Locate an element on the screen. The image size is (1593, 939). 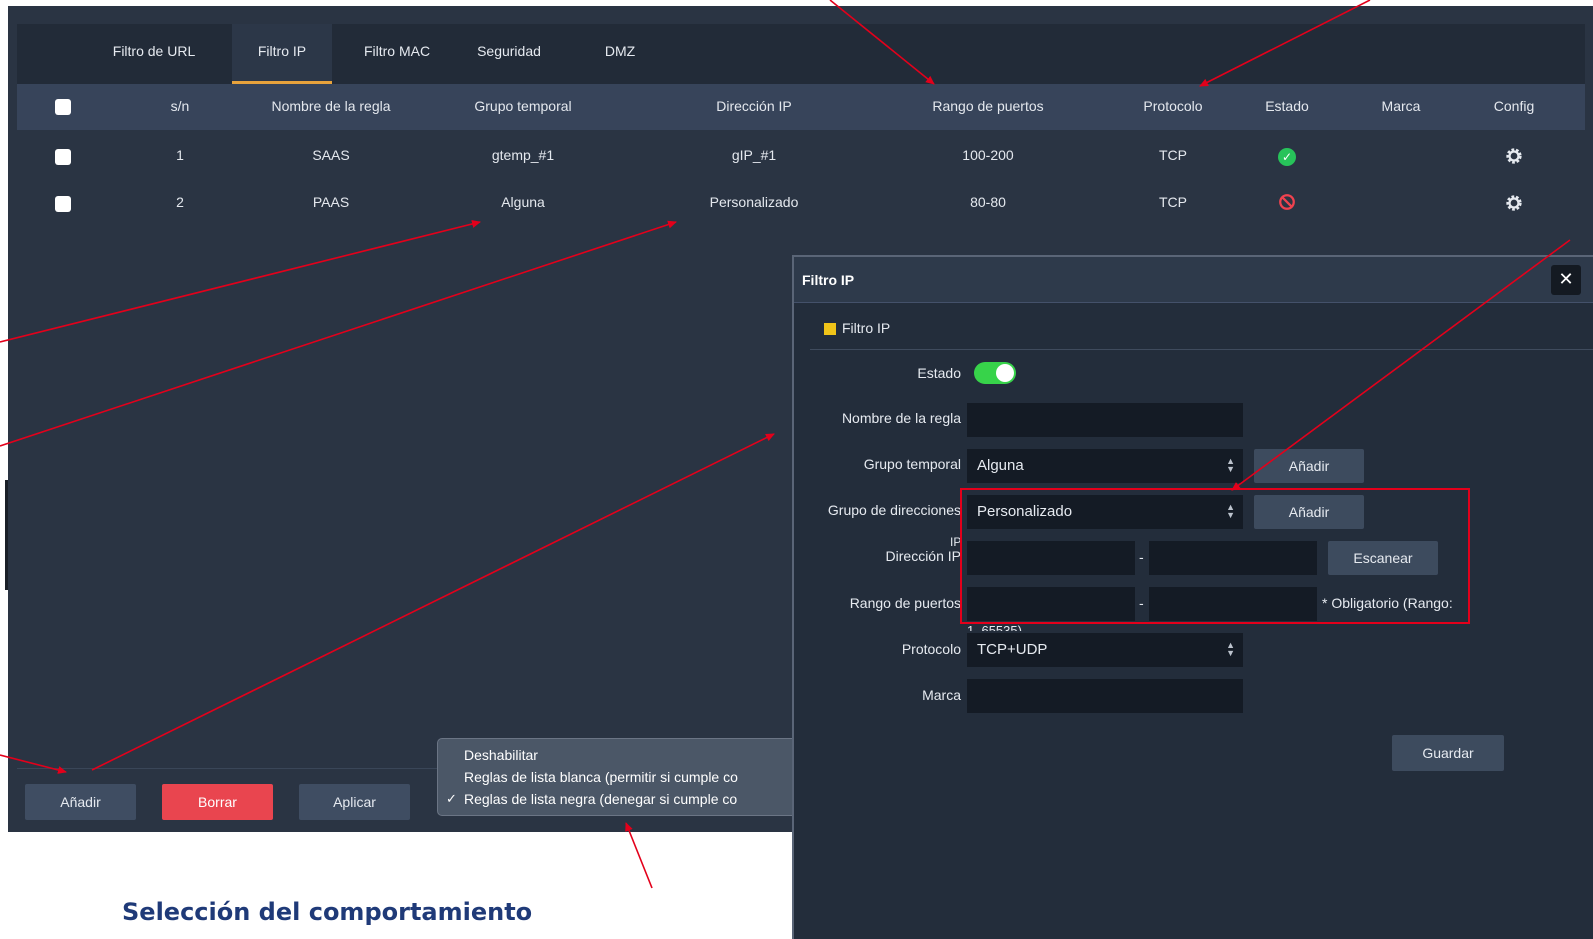
ip-label: Dirección IP is located at coordinates (923, 556).